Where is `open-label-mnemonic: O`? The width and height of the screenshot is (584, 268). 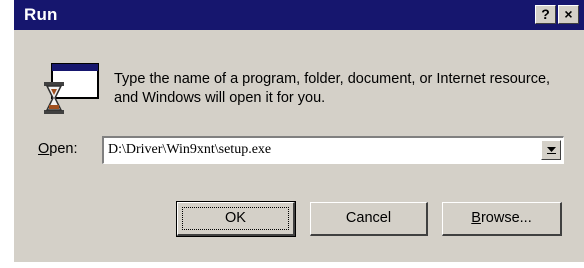 open-label-mnemonic: O is located at coordinates (44, 149).